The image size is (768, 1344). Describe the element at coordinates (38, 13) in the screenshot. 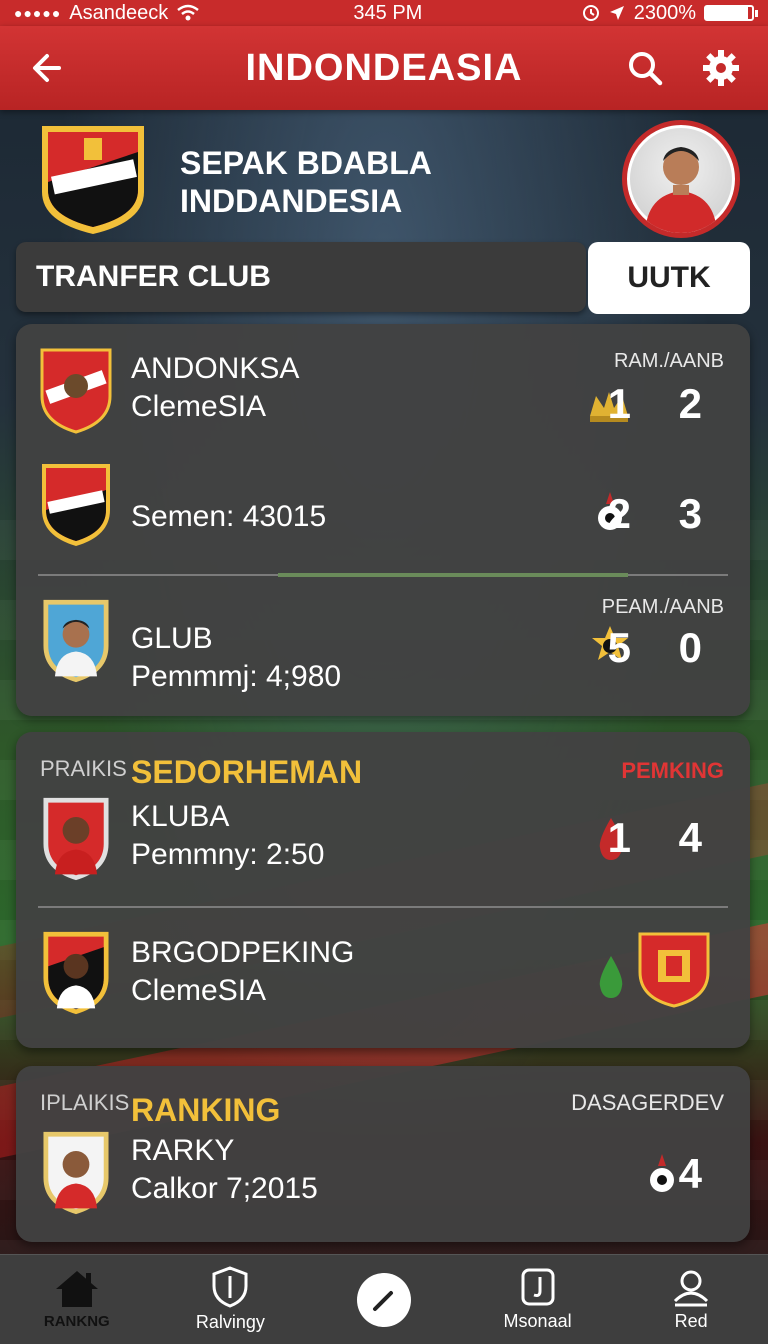

I see `signal-icon: ●●●●●` at that location.